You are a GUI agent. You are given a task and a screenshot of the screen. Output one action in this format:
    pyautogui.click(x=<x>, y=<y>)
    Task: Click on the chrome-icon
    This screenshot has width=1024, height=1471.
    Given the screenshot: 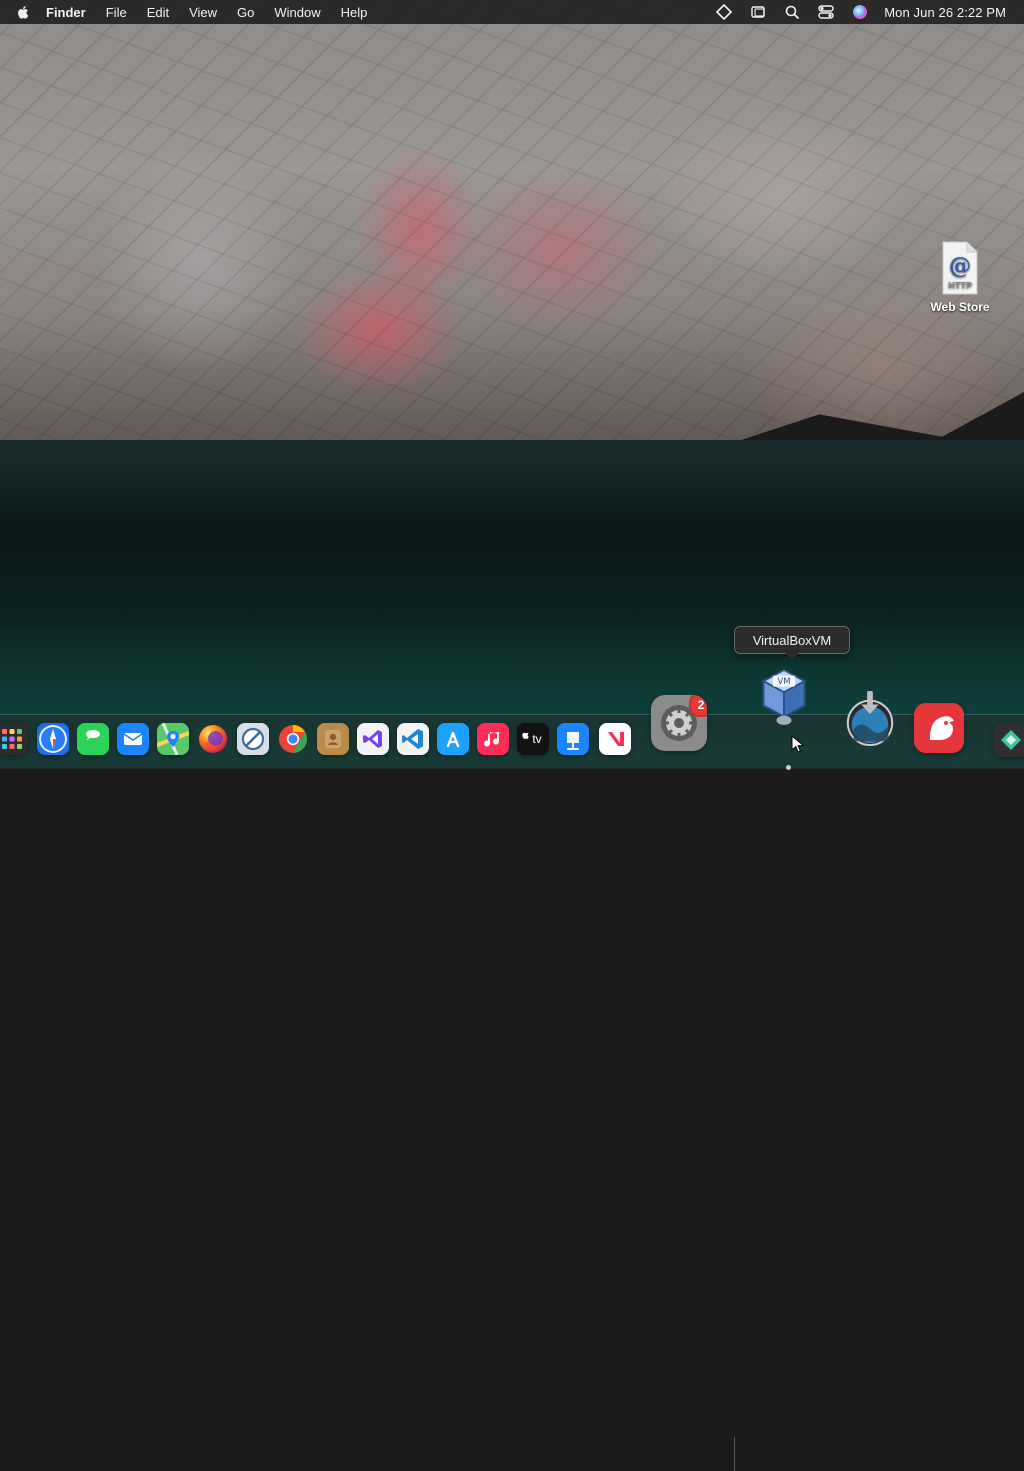 What is the action you would take?
    pyautogui.click(x=293, y=739)
    